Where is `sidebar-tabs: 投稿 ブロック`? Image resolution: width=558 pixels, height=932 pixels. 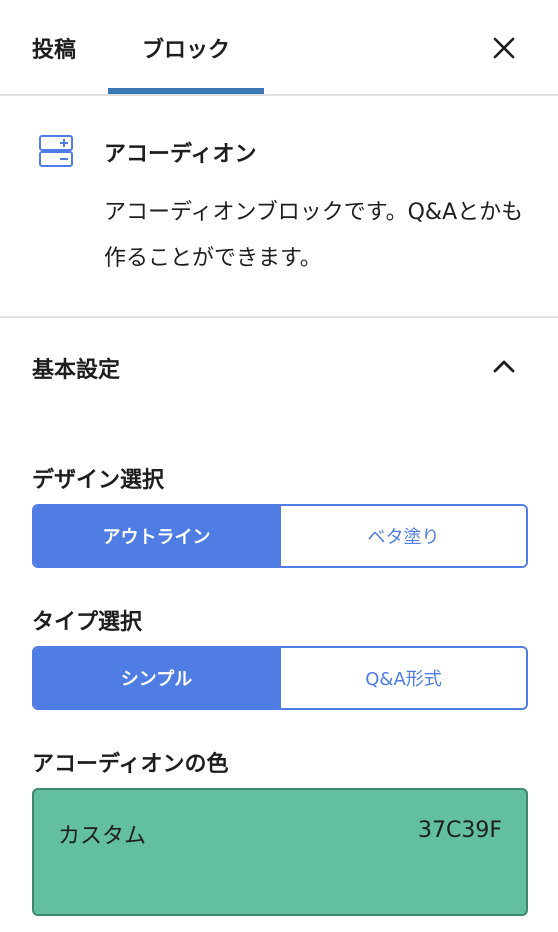
sidebar-tabs: 投稿 ブロック is located at coordinates (279, 48).